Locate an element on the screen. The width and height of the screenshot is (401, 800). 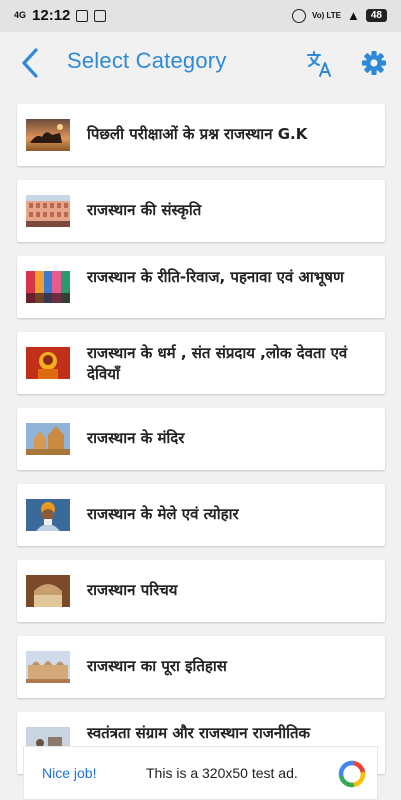
category-label: राजस्थान के मेले एवं त्योहार is located at coordinates (163, 514).